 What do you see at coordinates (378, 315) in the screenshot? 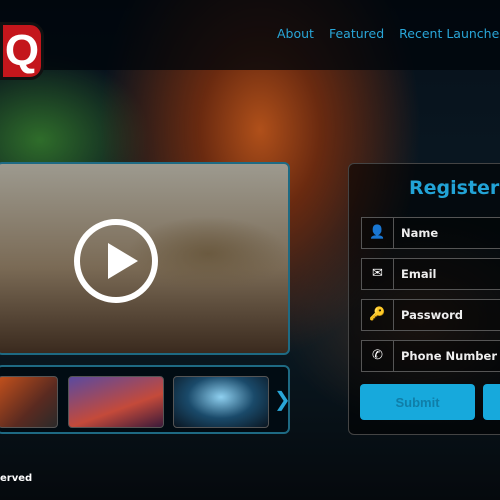
I see `key-lock-icon: 🔑` at bounding box center [378, 315].